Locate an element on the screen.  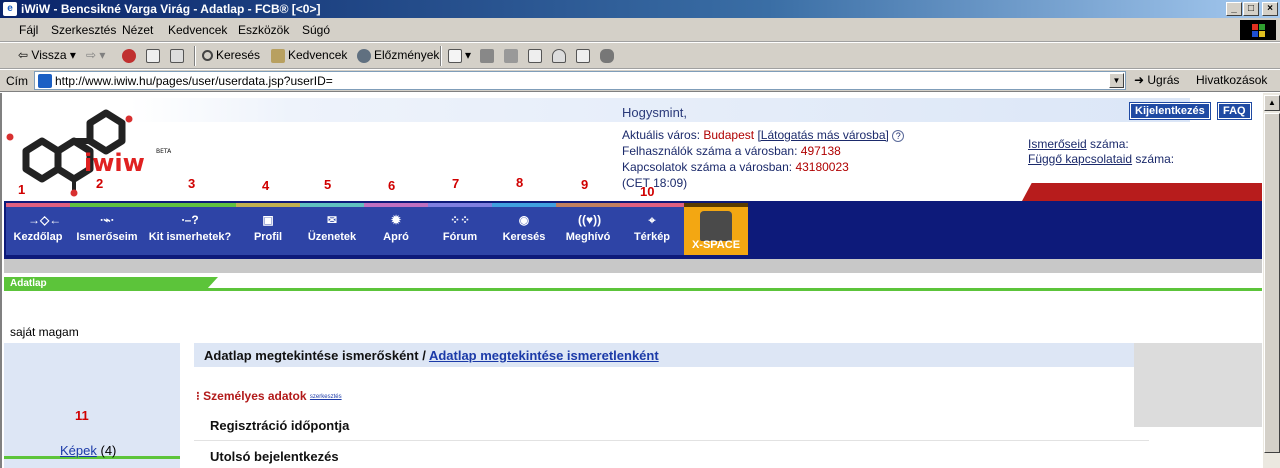
menu-file: Fájl is located at coordinates (28, 30).